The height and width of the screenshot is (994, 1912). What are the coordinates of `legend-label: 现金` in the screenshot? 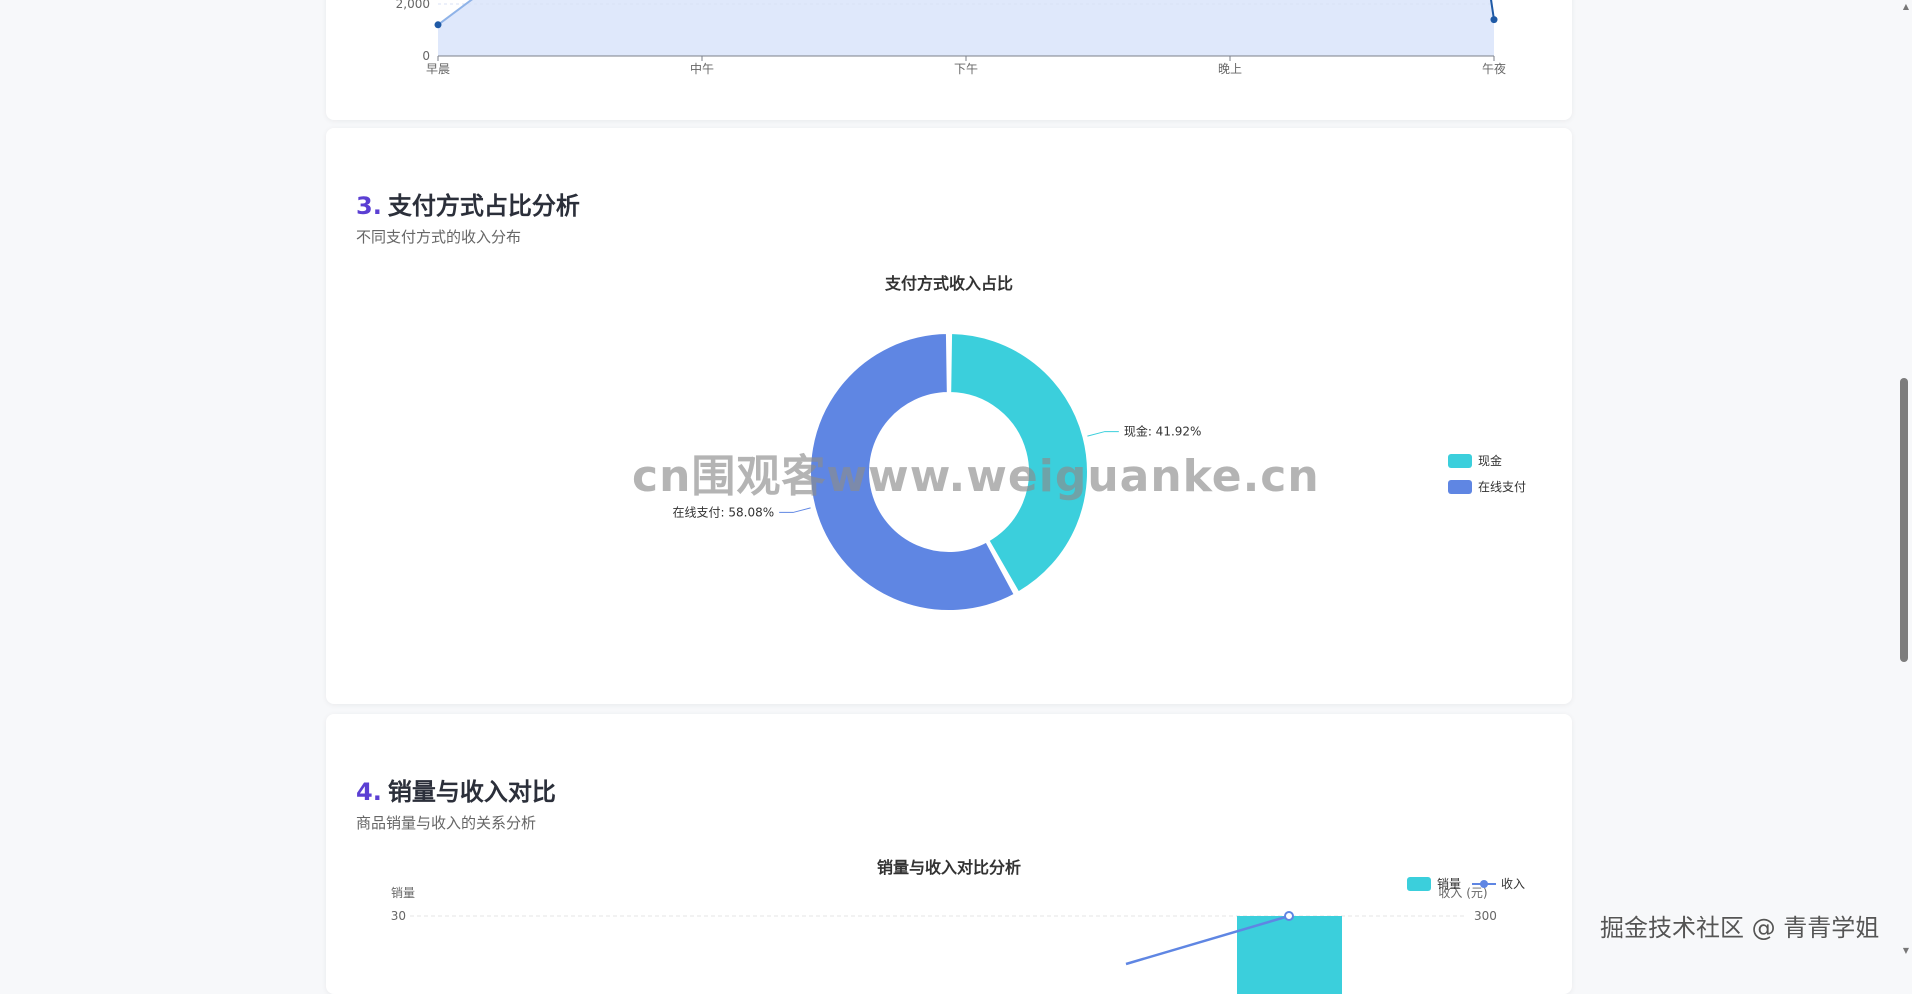 It's located at (1490, 460).